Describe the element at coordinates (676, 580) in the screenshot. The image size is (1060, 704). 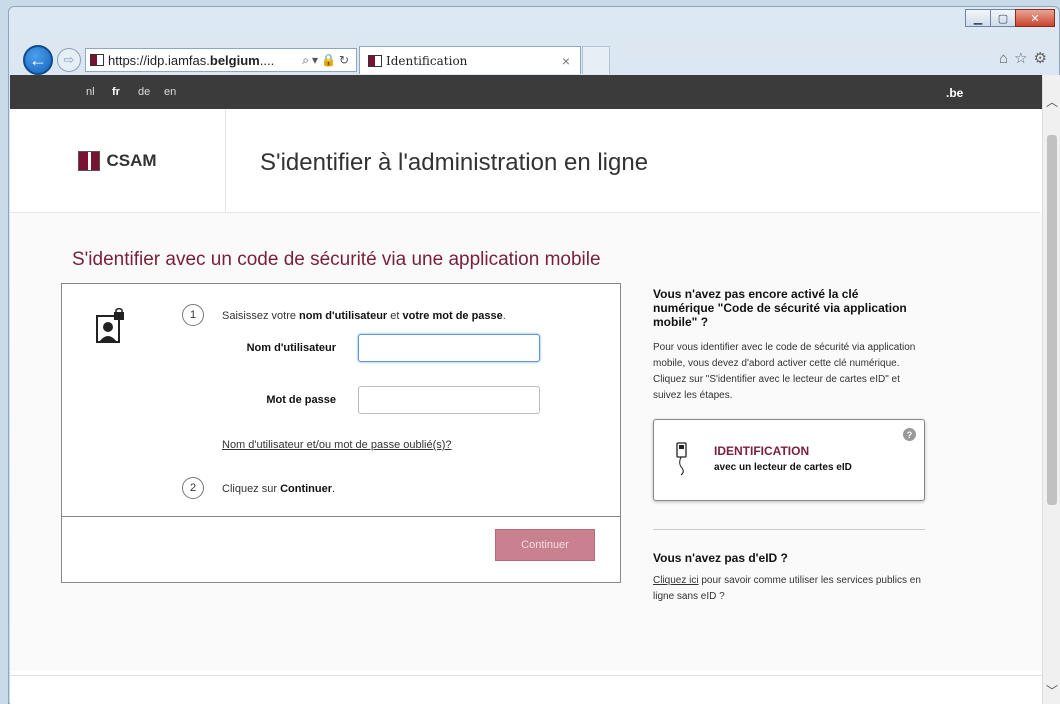
I see `click-here-link: Cliquez ici` at that location.